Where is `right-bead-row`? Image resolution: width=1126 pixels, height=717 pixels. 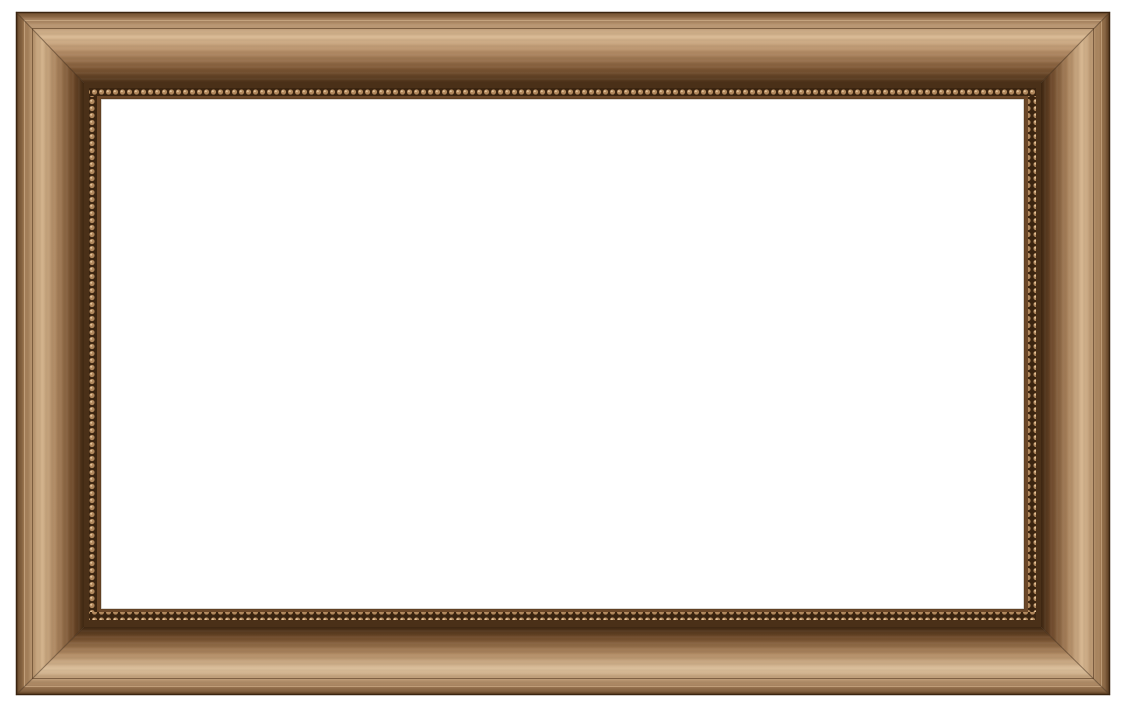
right-bead-row is located at coordinates (1032, 354).